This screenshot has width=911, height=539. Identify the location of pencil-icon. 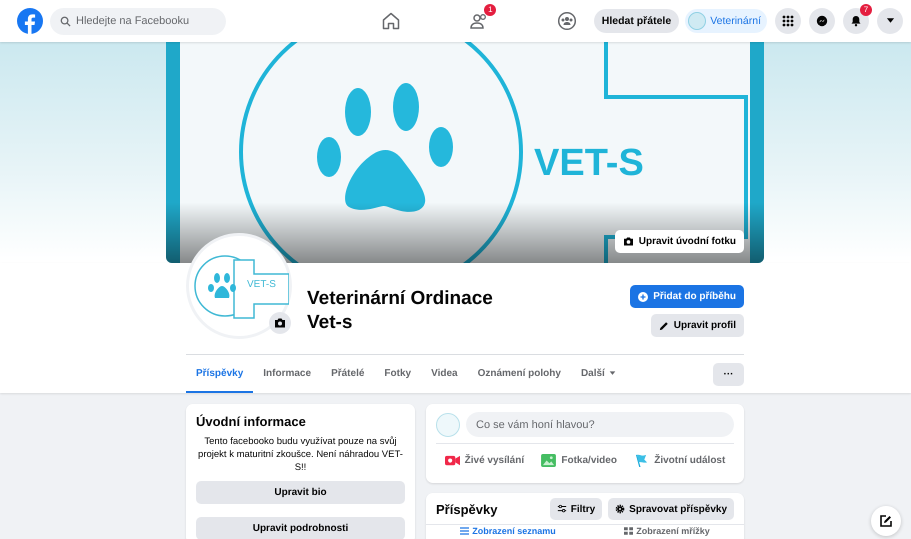
(663, 325).